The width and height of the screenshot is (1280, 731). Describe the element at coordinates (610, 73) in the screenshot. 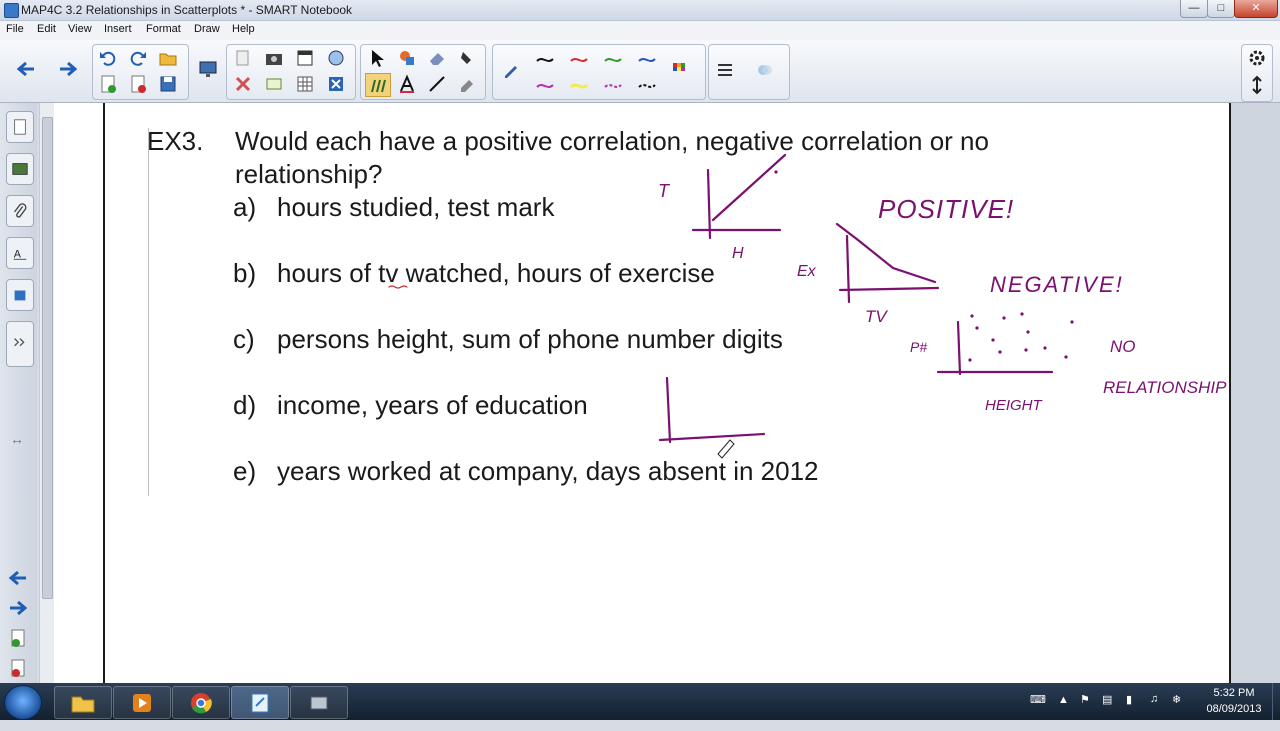

I see `pen-swatches` at that location.